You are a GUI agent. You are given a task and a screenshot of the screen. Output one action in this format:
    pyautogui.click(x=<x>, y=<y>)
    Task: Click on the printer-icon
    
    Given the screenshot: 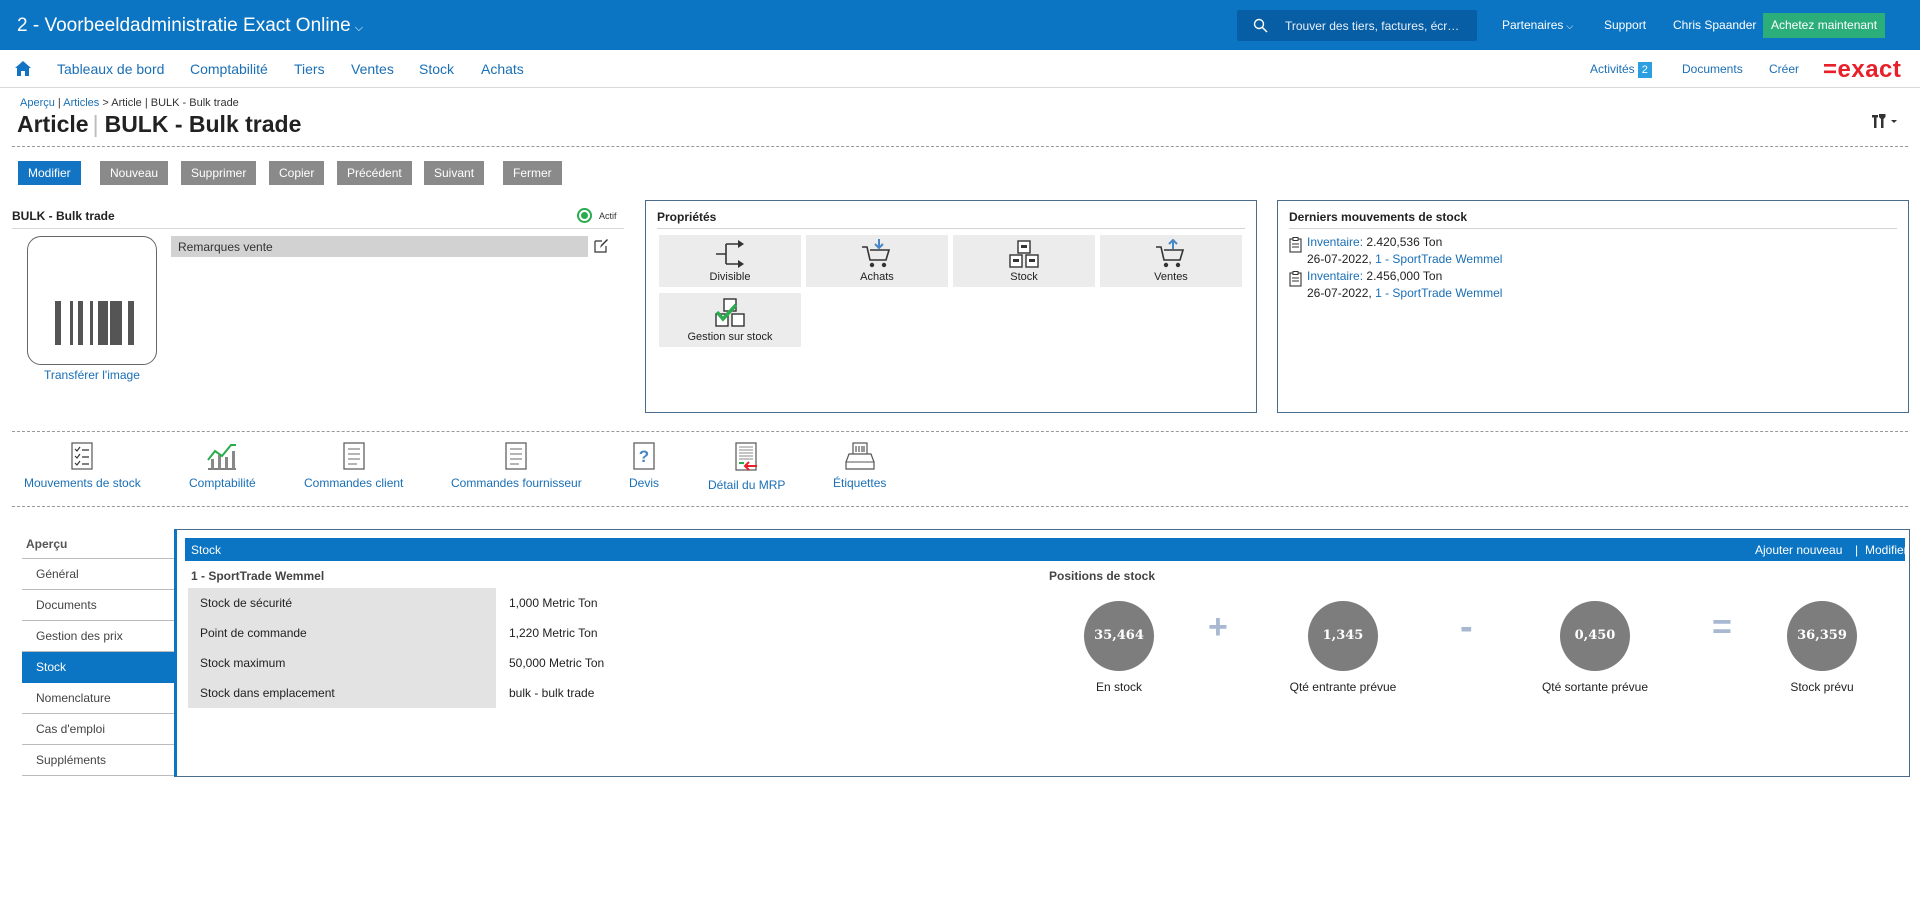 What is the action you would take?
    pyautogui.click(x=860, y=456)
    